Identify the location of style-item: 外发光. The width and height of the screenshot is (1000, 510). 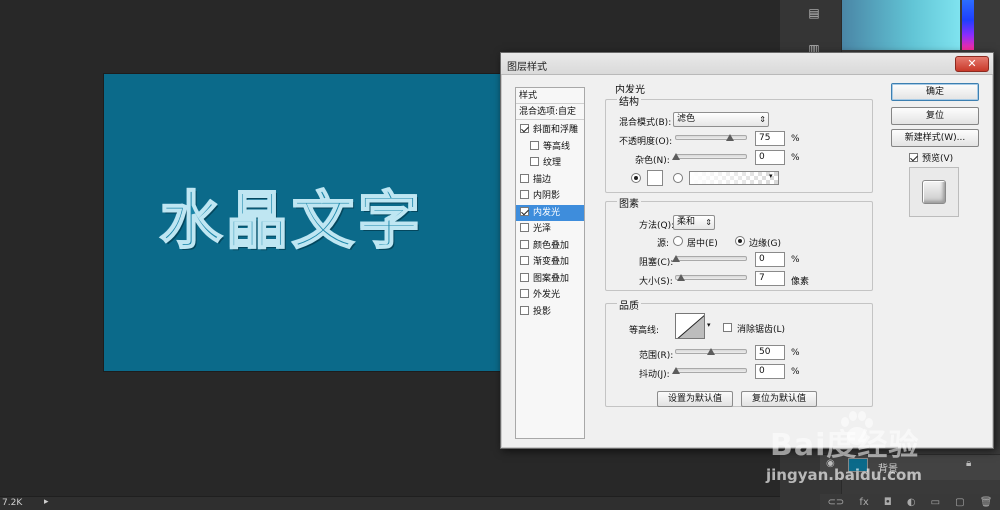
(550, 295).